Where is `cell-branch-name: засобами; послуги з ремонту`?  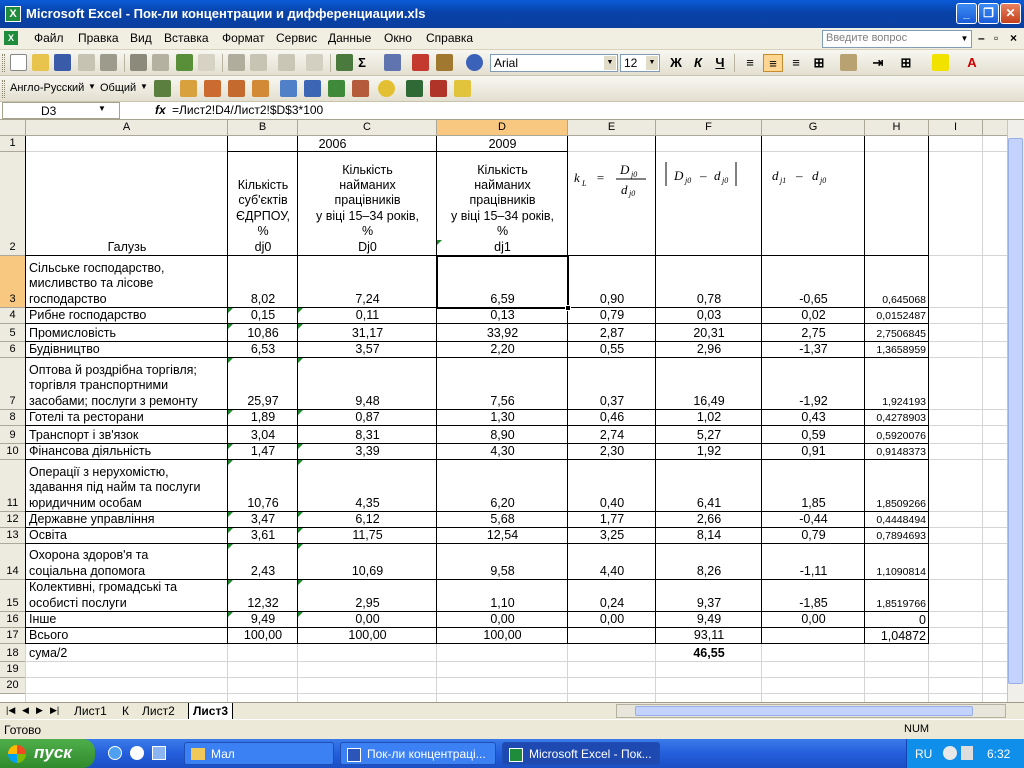
cell-branch-name: засобами; послуги з ремонту is located at coordinates (127, 401).